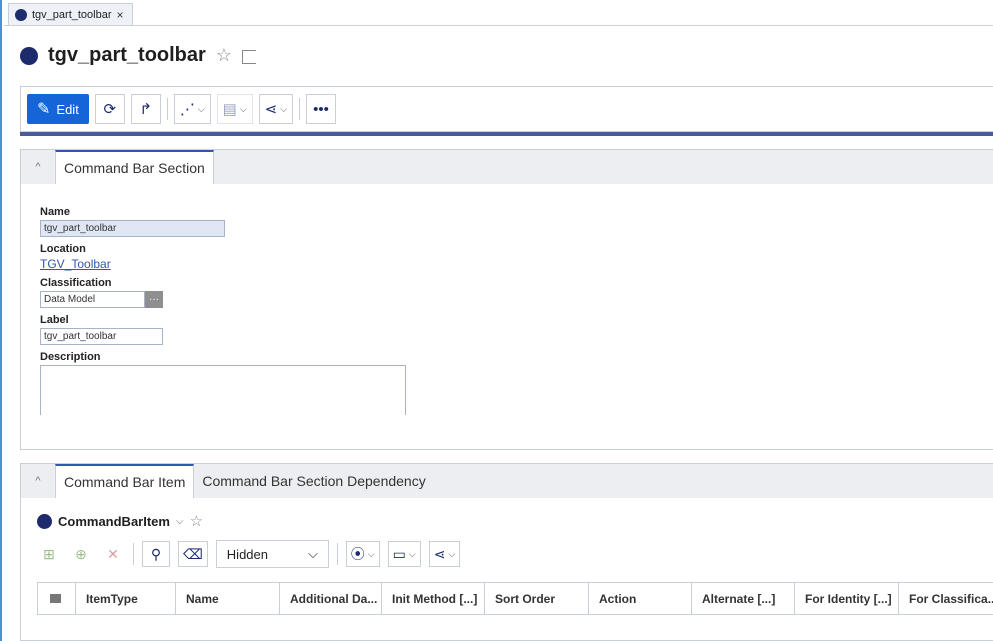 The width and height of the screenshot is (993, 641). I want to click on clipboard-icon: ▤, so click(229, 109).